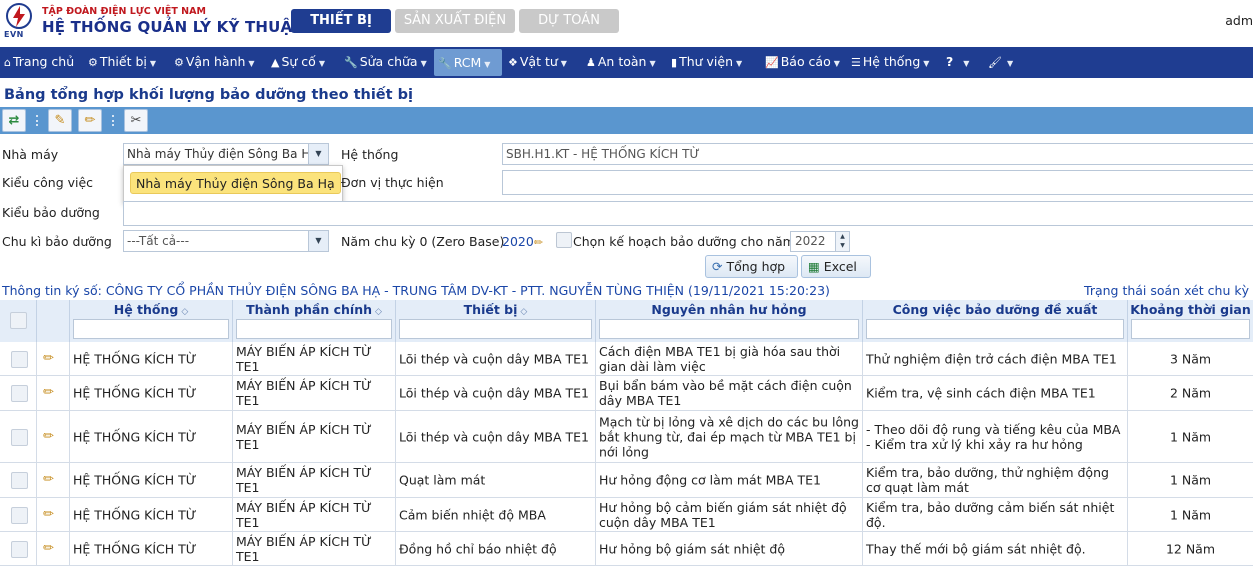 This screenshot has width=1253, height=570. Describe the element at coordinates (392, 182) in the screenshot. I see `don-vi-label: Đơn vị thực hiện` at that location.